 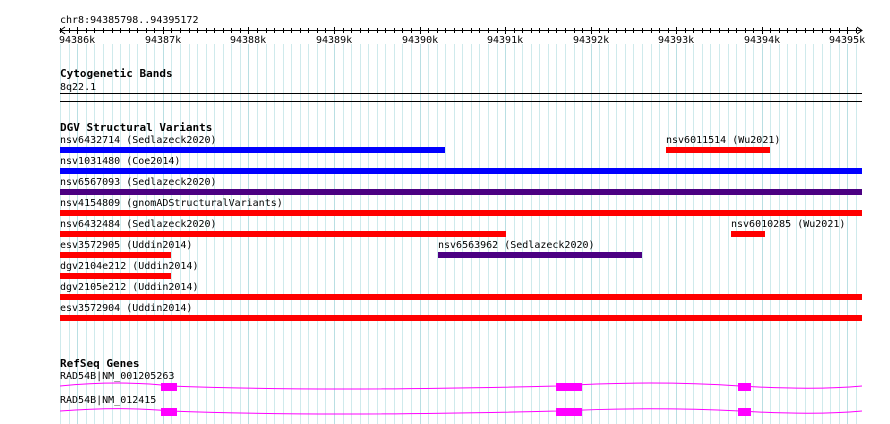 What do you see at coordinates (126, 245) in the screenshot?
I see `feature-label: esv3572905 (Uddin2014)` at bounding box center [126, 245].